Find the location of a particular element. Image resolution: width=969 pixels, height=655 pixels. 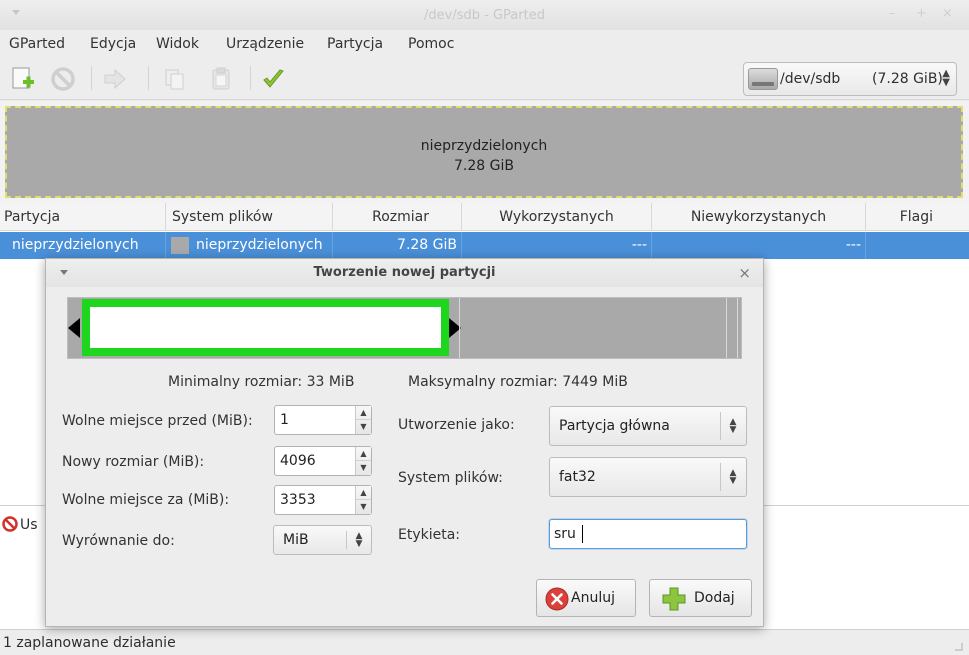

menu-edit: Edycja is located at coordinates (113, 44).